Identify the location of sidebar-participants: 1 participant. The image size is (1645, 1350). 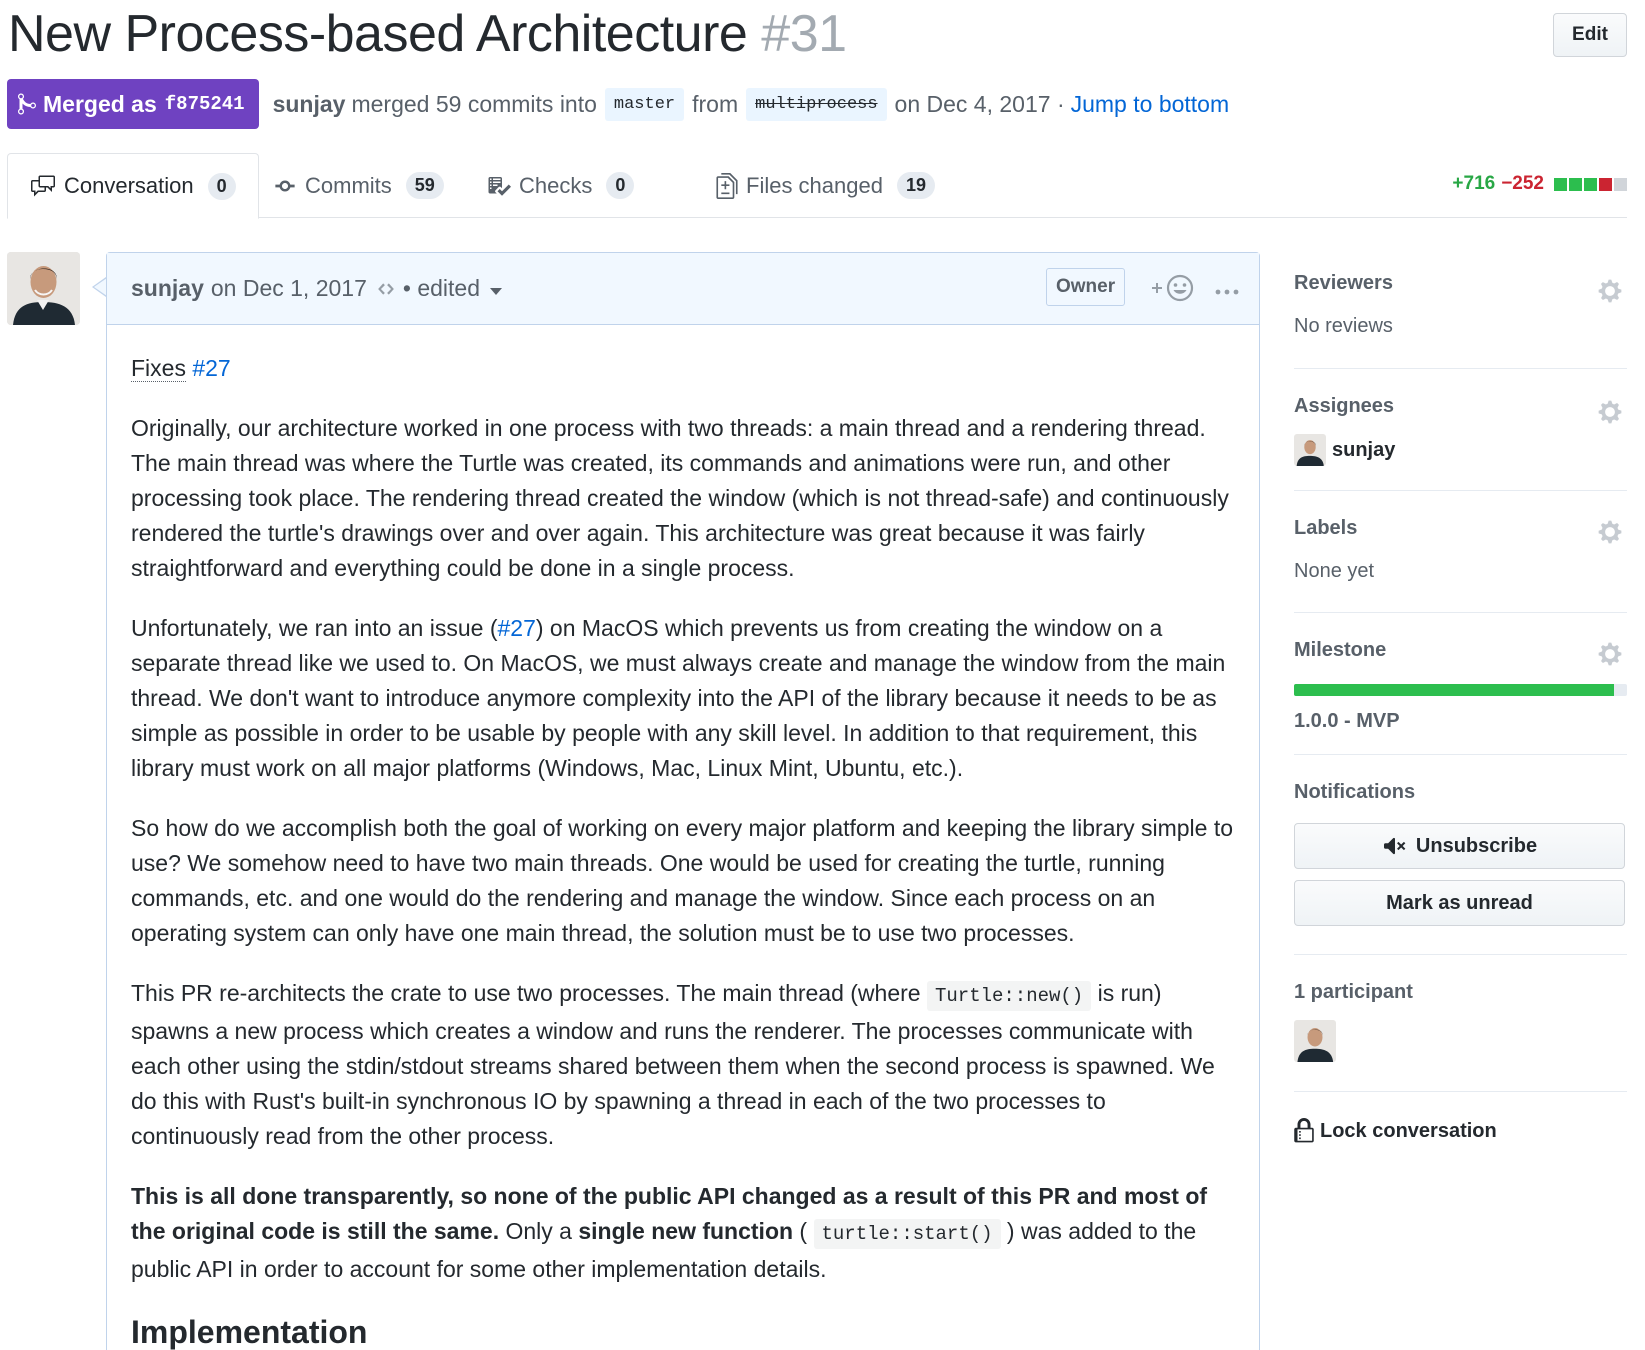
(1460, 1023).